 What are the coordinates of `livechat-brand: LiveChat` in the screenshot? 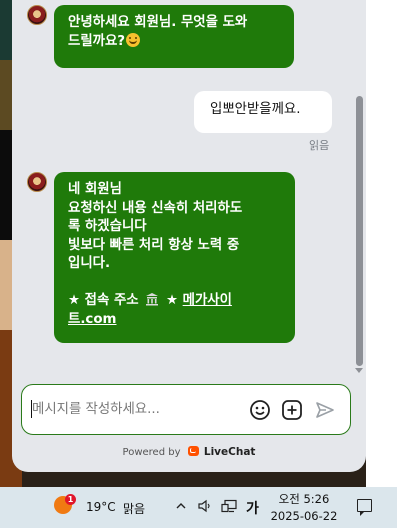 It's located at (229, 452).